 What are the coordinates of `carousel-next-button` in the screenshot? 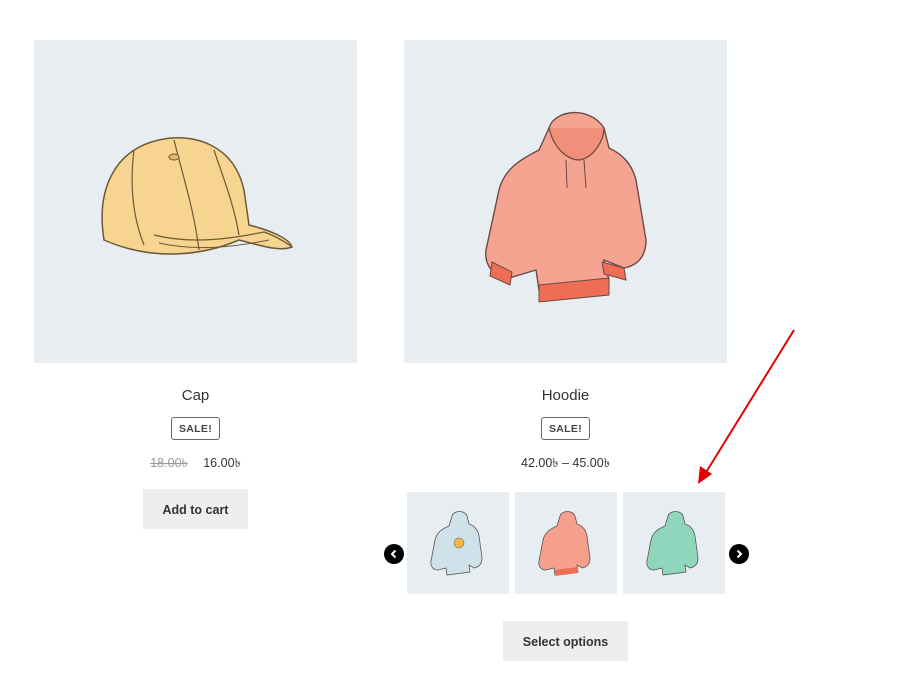 It's located at (739, 554).